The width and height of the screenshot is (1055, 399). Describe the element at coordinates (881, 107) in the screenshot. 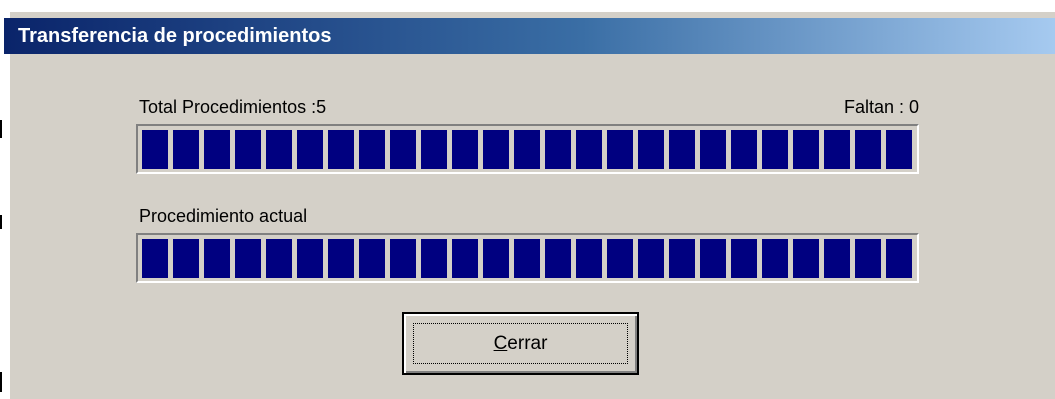

I see `remaining-label: Faltan : 0` at that location.